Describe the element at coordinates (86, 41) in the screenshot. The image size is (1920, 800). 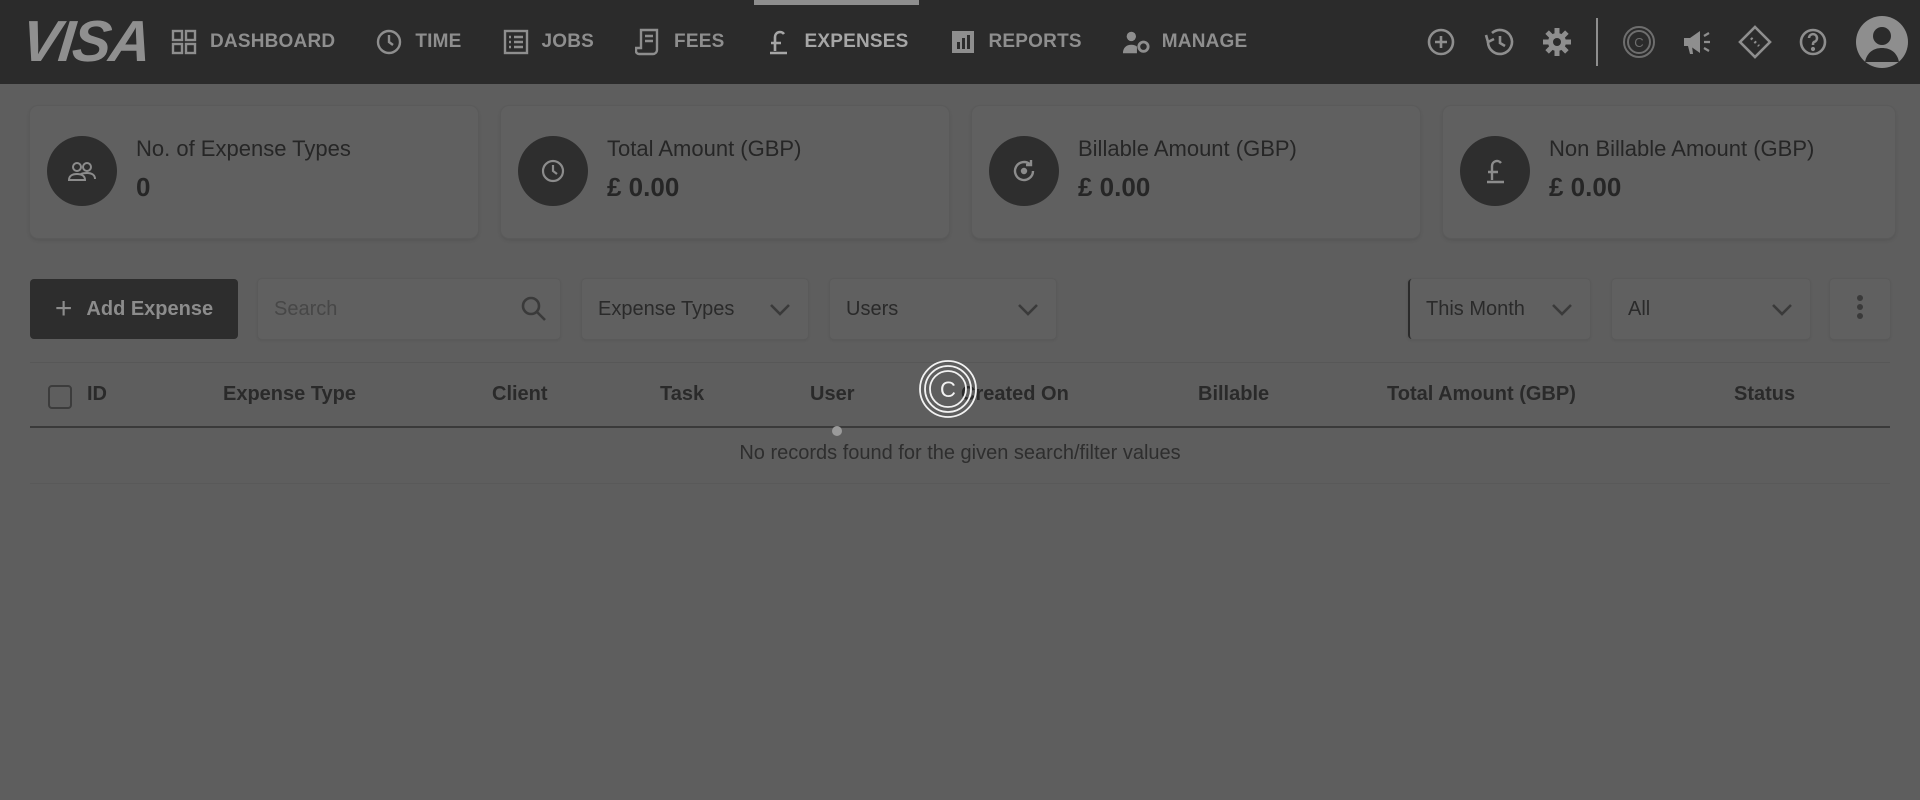
I see `brand-logo: VISA` at that location.